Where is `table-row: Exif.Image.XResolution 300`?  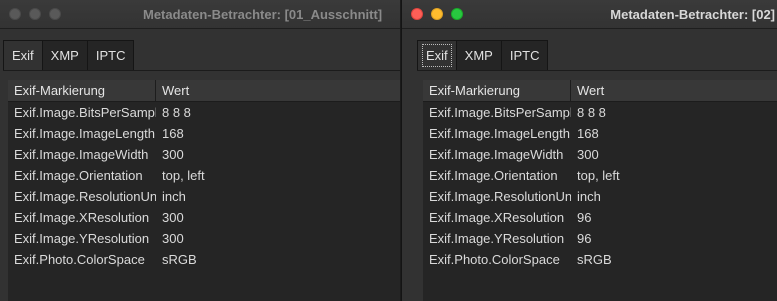 table-row: Exif.Image.XResolution 300 is located at coordinates (204, 217).